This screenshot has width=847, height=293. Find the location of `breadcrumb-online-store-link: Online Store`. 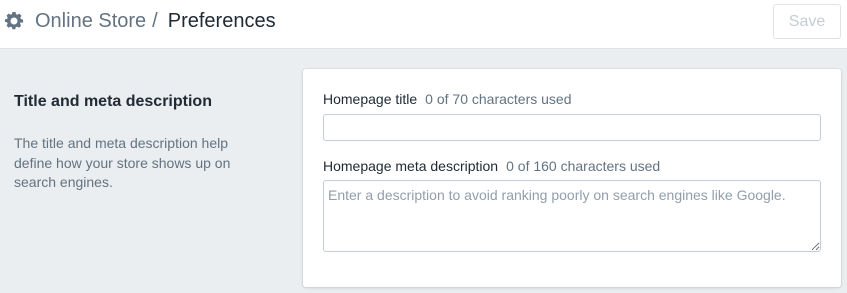

breadcrumb-online-store-link: Online Store is located at coordinates (90, 21).